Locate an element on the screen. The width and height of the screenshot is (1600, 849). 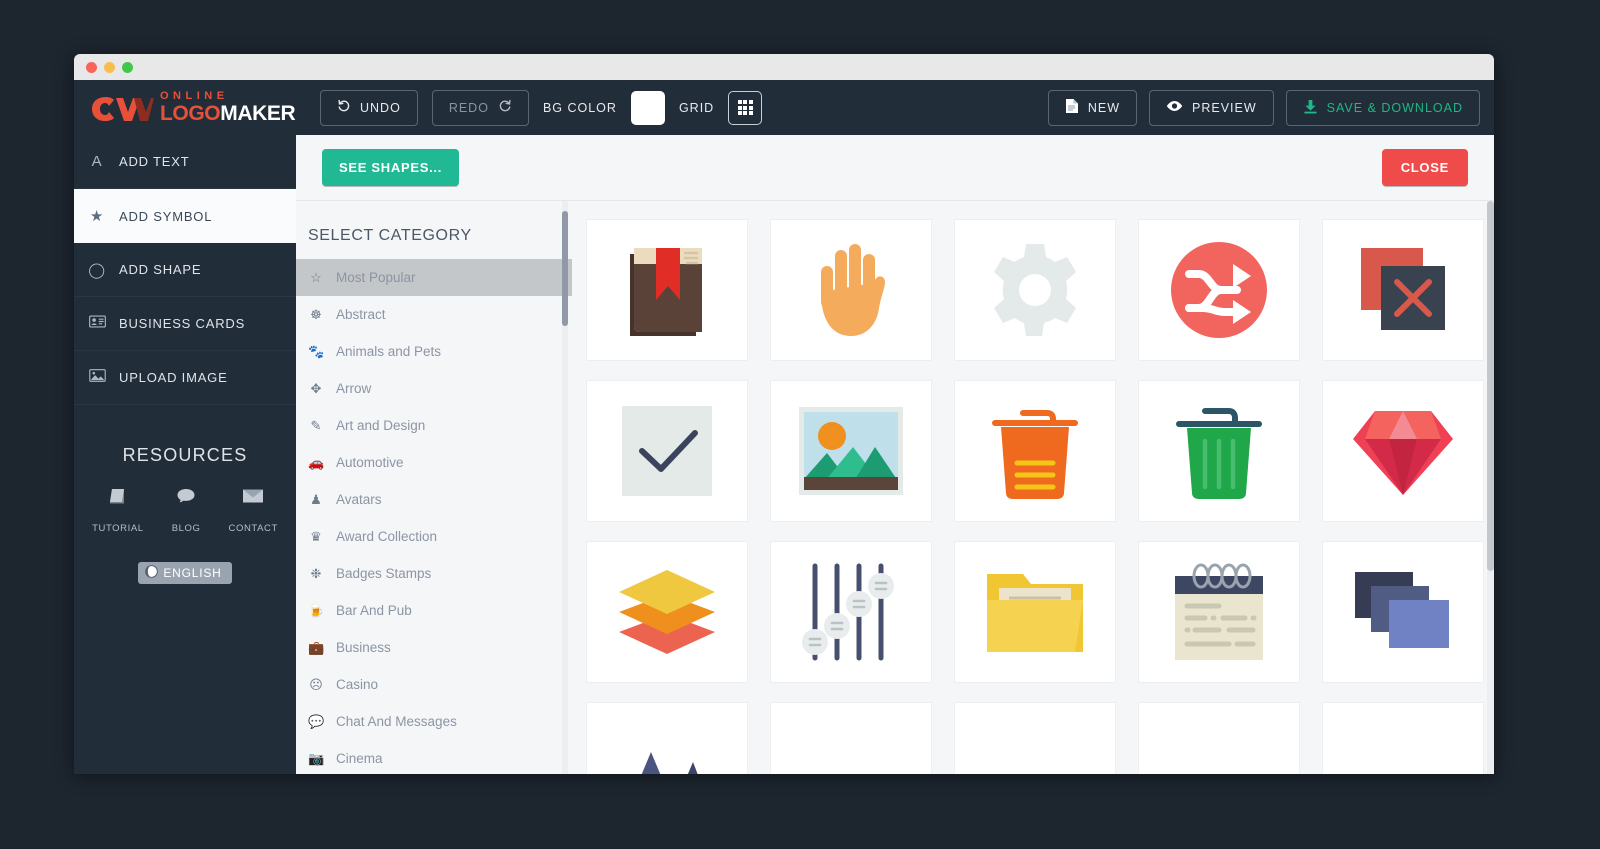
camera-icon: 📷 is located at coordinates (316, 758).